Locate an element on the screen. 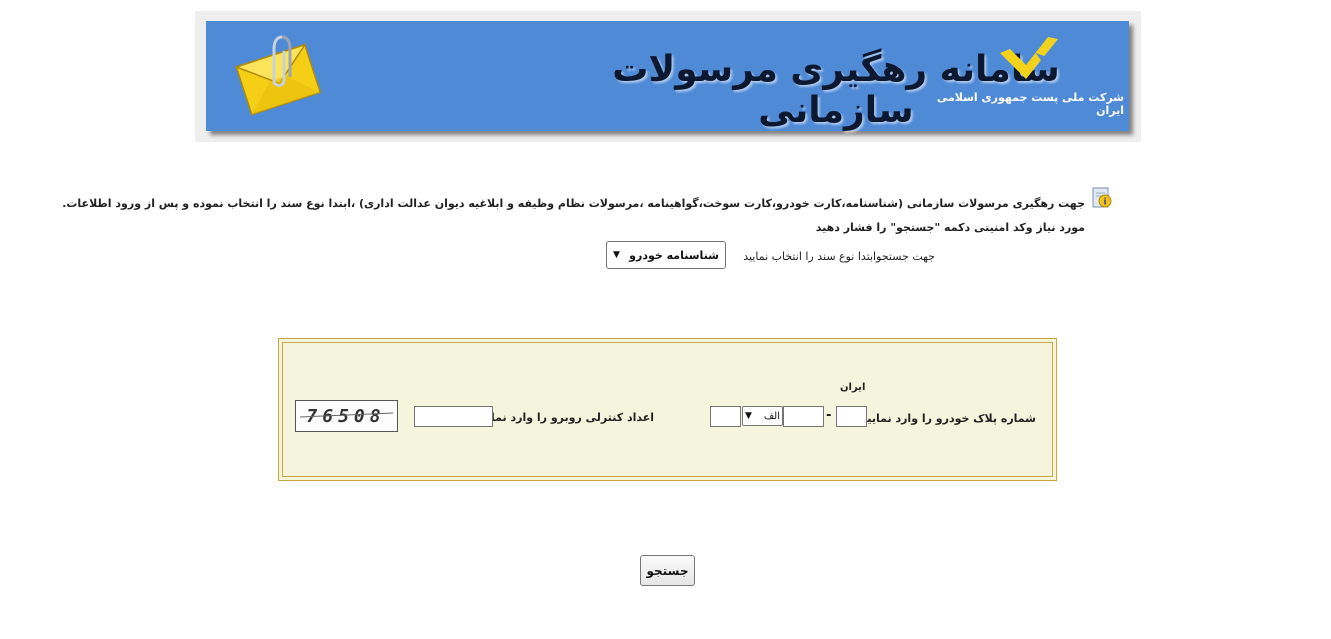  plate-number-label: شماره پلاک خودرو را وارد نمایید: is located at coordinates (946, 418).